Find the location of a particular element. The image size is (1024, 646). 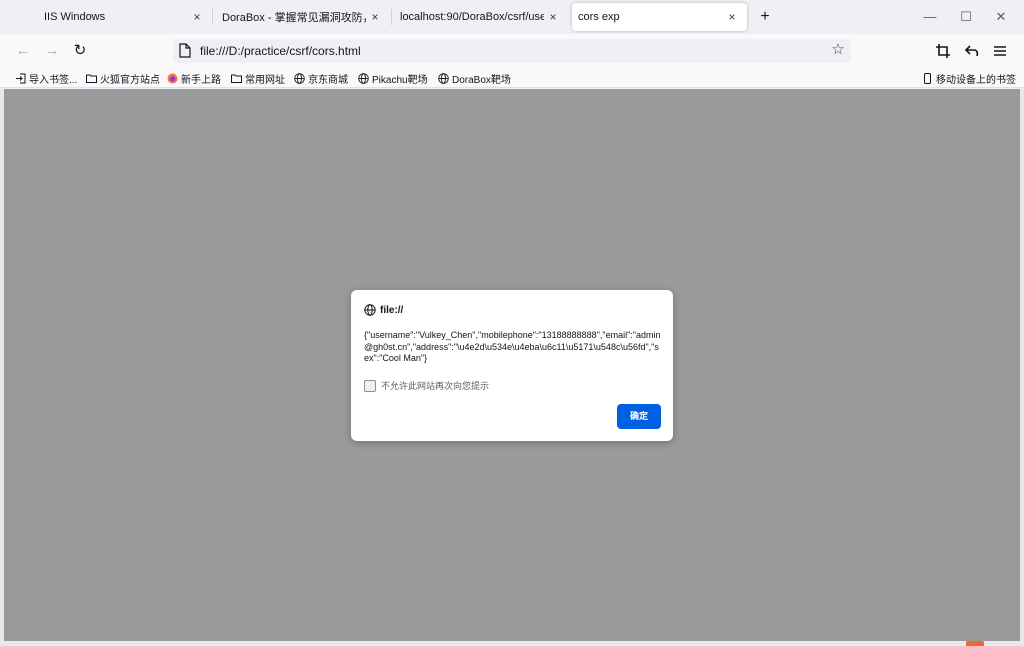

bookmark-label: 京东商城 is located at coordinates (328, 80).